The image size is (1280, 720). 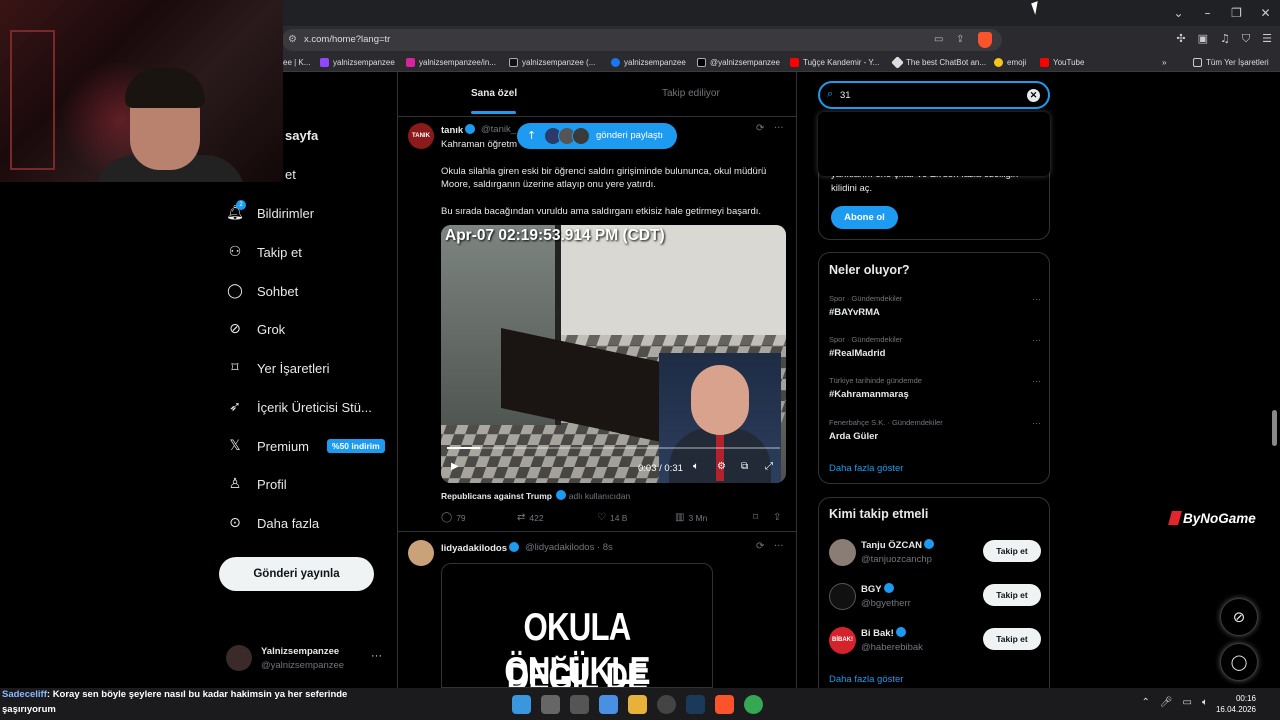 What do you see at coordinates (257, 484) in the screenshot?
I see `nav-profile: ♙ Profil` at bounding box center [257, 484].